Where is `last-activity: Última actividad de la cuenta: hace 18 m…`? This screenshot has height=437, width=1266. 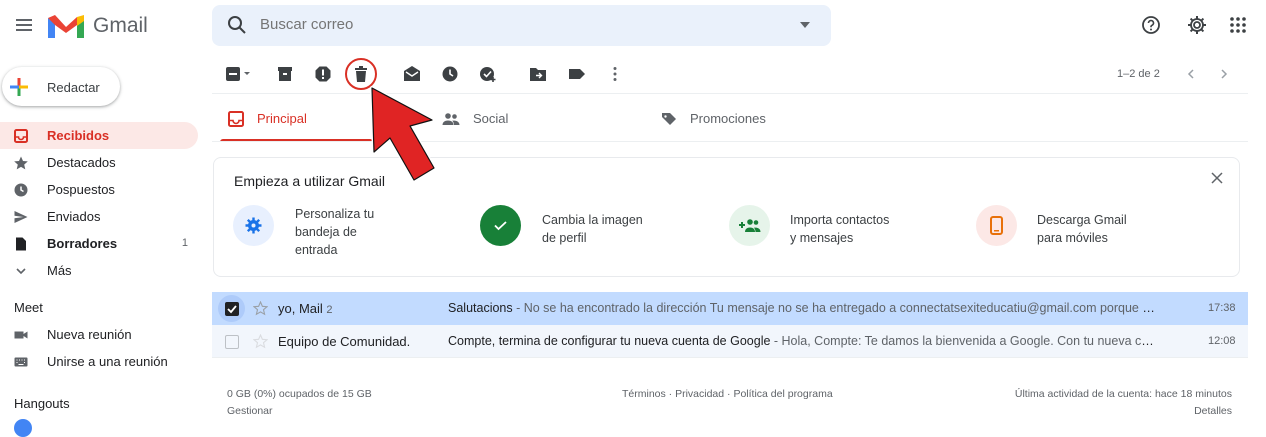
last-activity: Última actividad de la cuenta: hace 18 m… is located at coordinates (1123, 394).